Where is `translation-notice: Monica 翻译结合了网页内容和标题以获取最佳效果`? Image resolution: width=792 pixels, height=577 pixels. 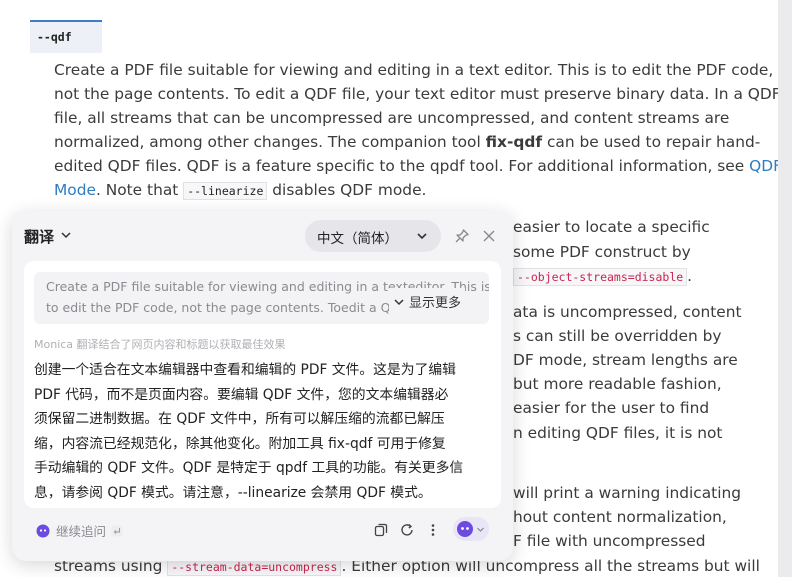 translation-notice: Monica 翻译结合了网页内容和标题以获取最佳效果 is located at coordinates (160, 344).